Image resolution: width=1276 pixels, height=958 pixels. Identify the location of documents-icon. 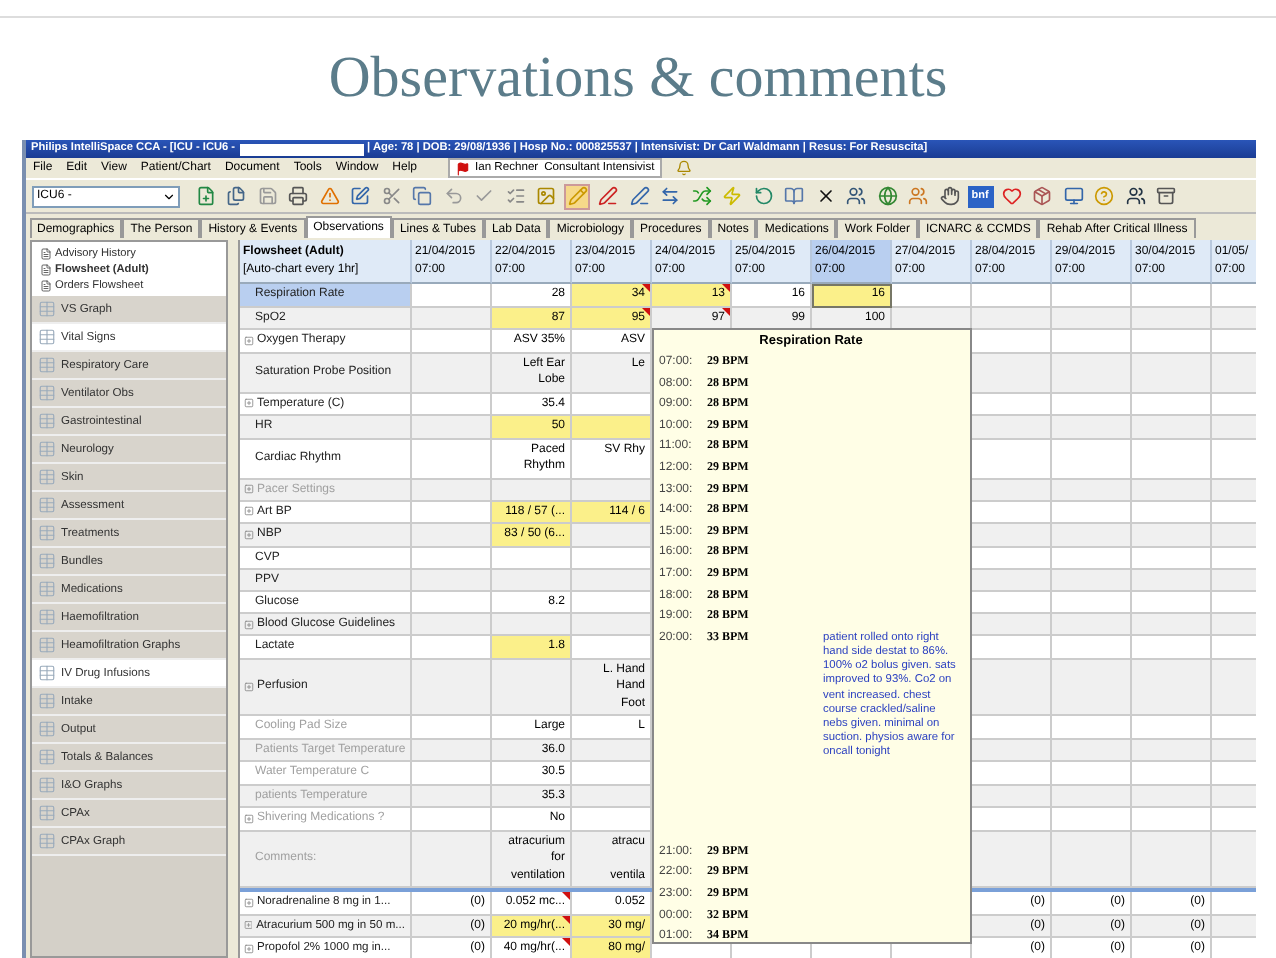
(236, 196).